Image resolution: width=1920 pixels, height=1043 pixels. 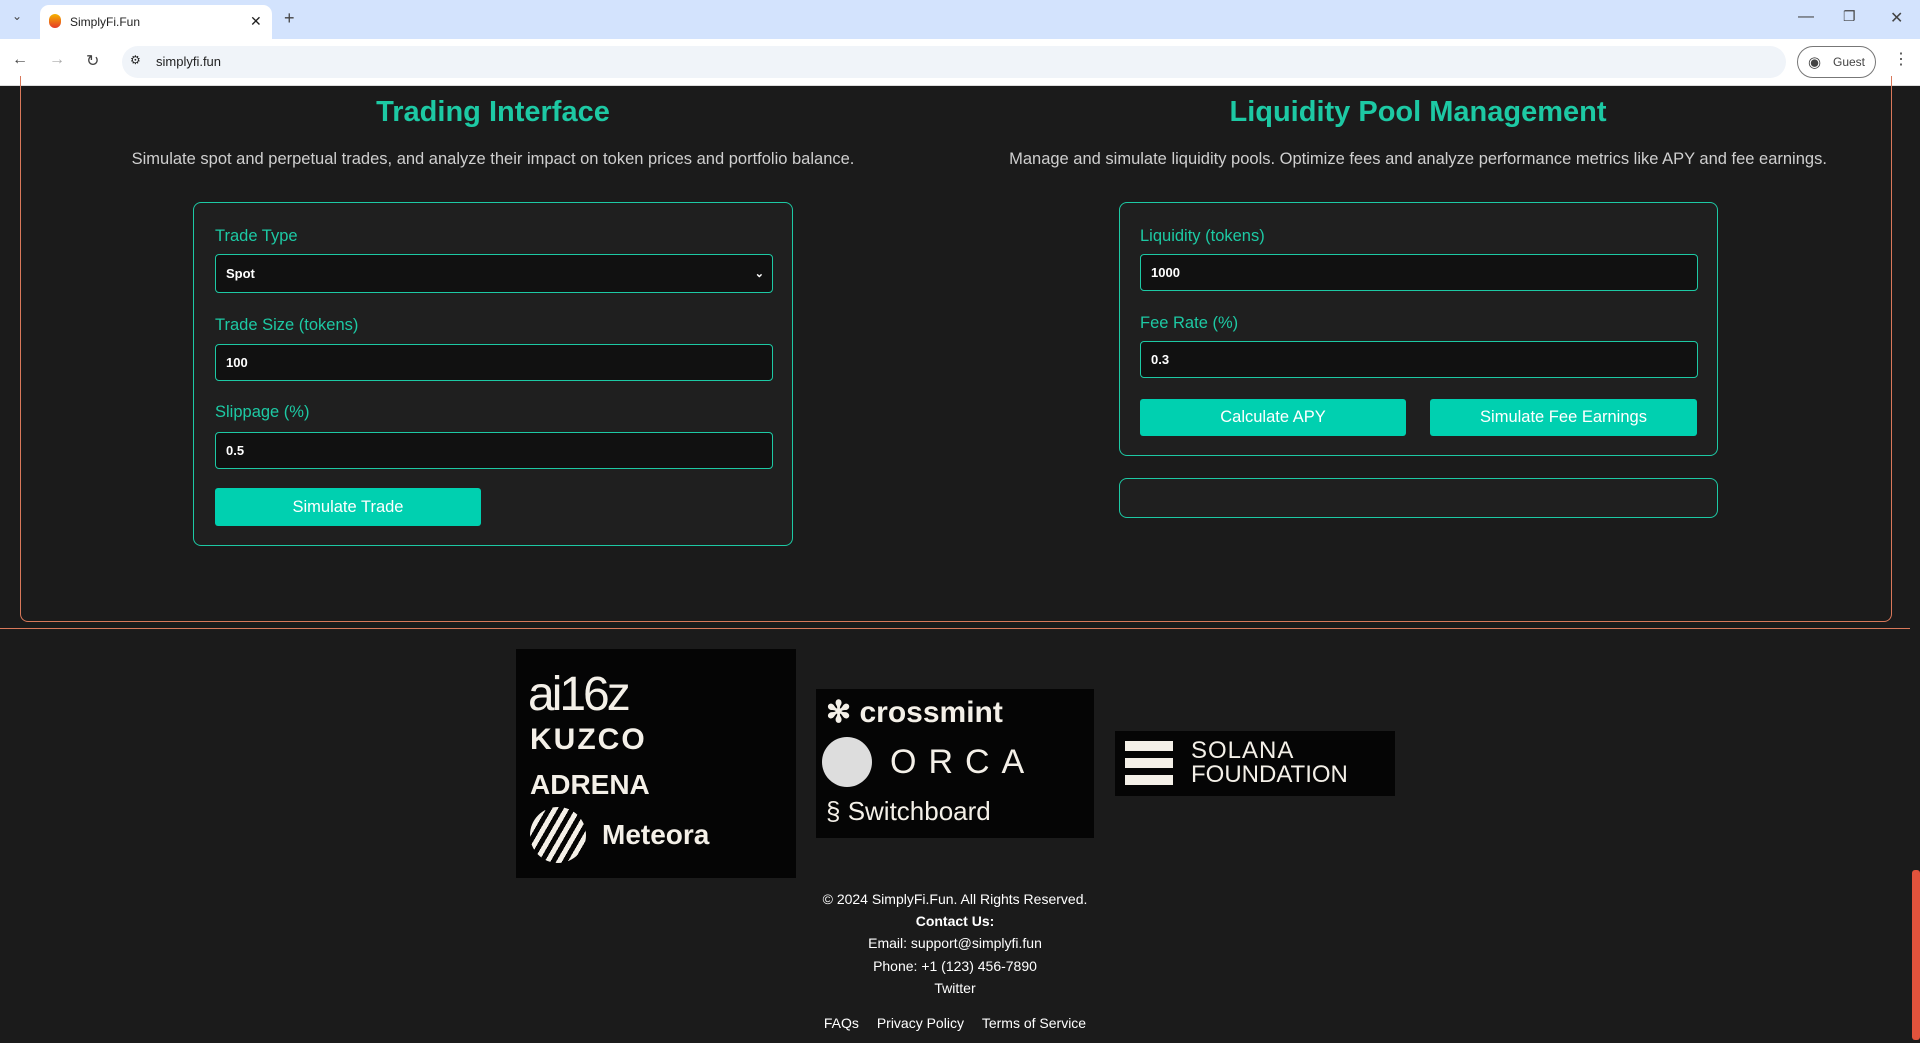 I want to click on site-settings-icon: ⚙, so click(x=135, y=60).